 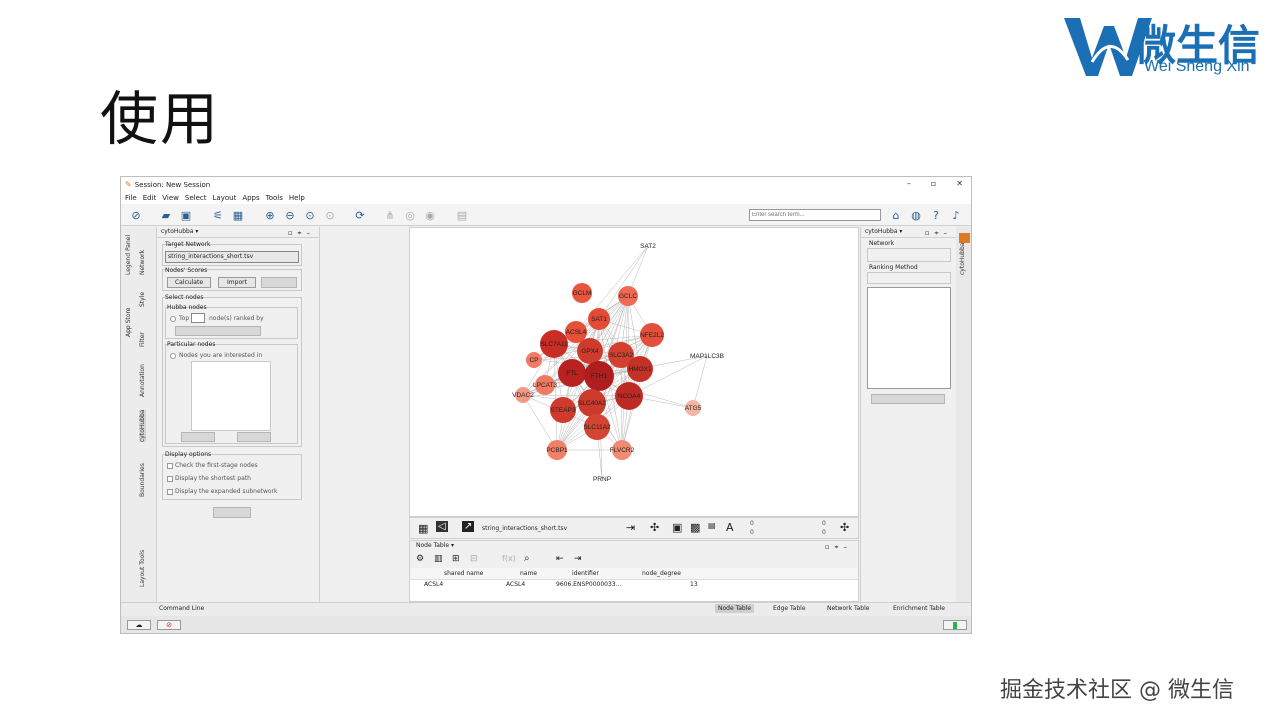 What do you see at coordinates (169, 625) in the screenshot?
I see `stop-icon: ⊘` at bounding box center [169, 625].